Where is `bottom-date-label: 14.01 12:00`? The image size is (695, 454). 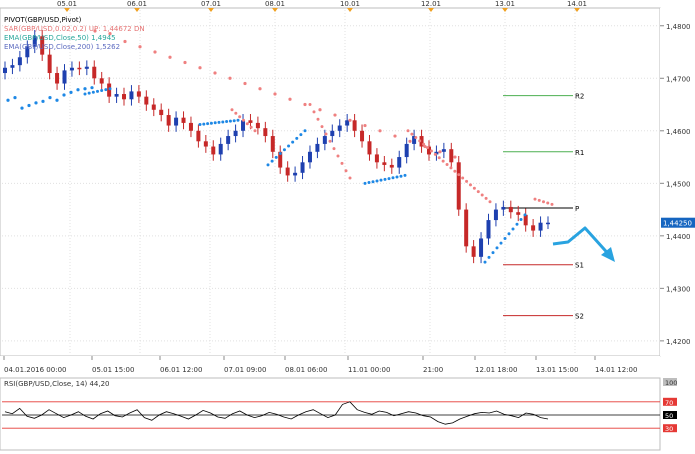
bottom-date-label: 14.01 12:00 is located at coordinates (616, 370).